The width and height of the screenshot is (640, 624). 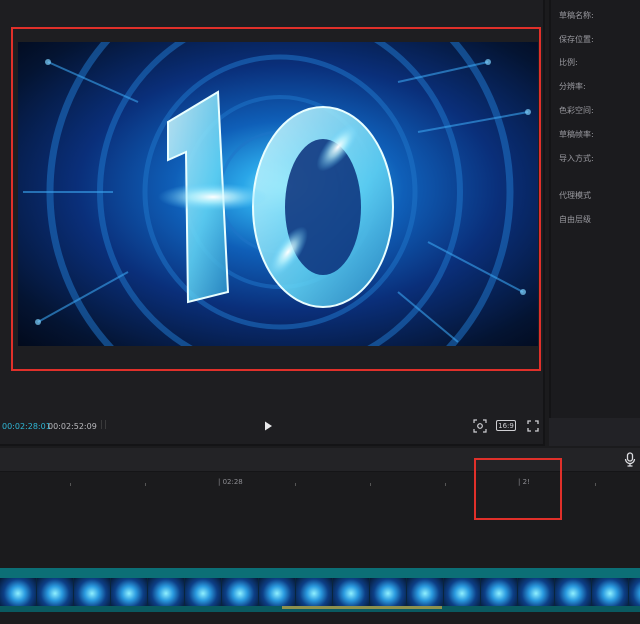 I want to click on play-icon, so click(x=268, y=426).